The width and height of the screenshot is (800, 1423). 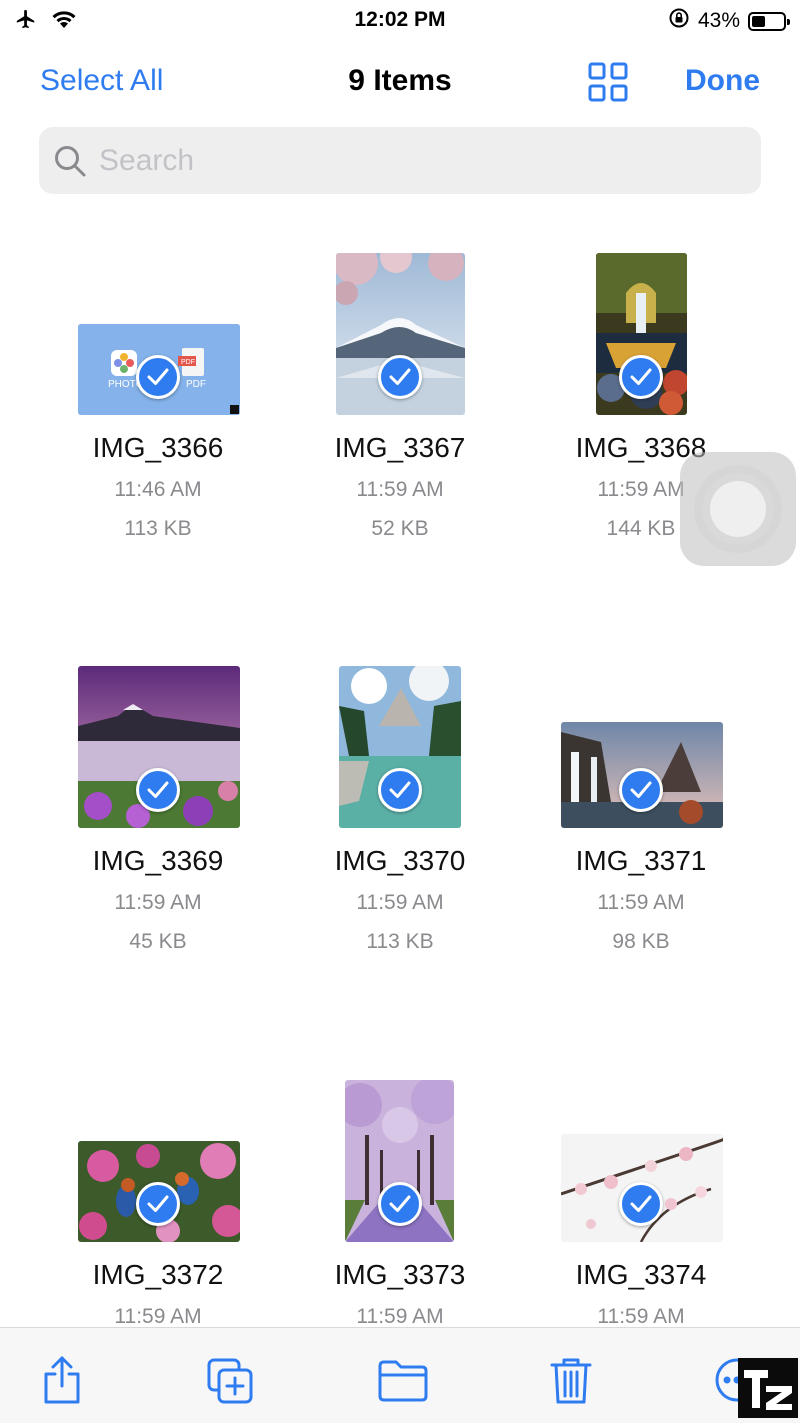 What do you see at coordinates (641, 860) in the screenshot?
I see `file-name: IMG_3371` at bounding box center [641, 860].